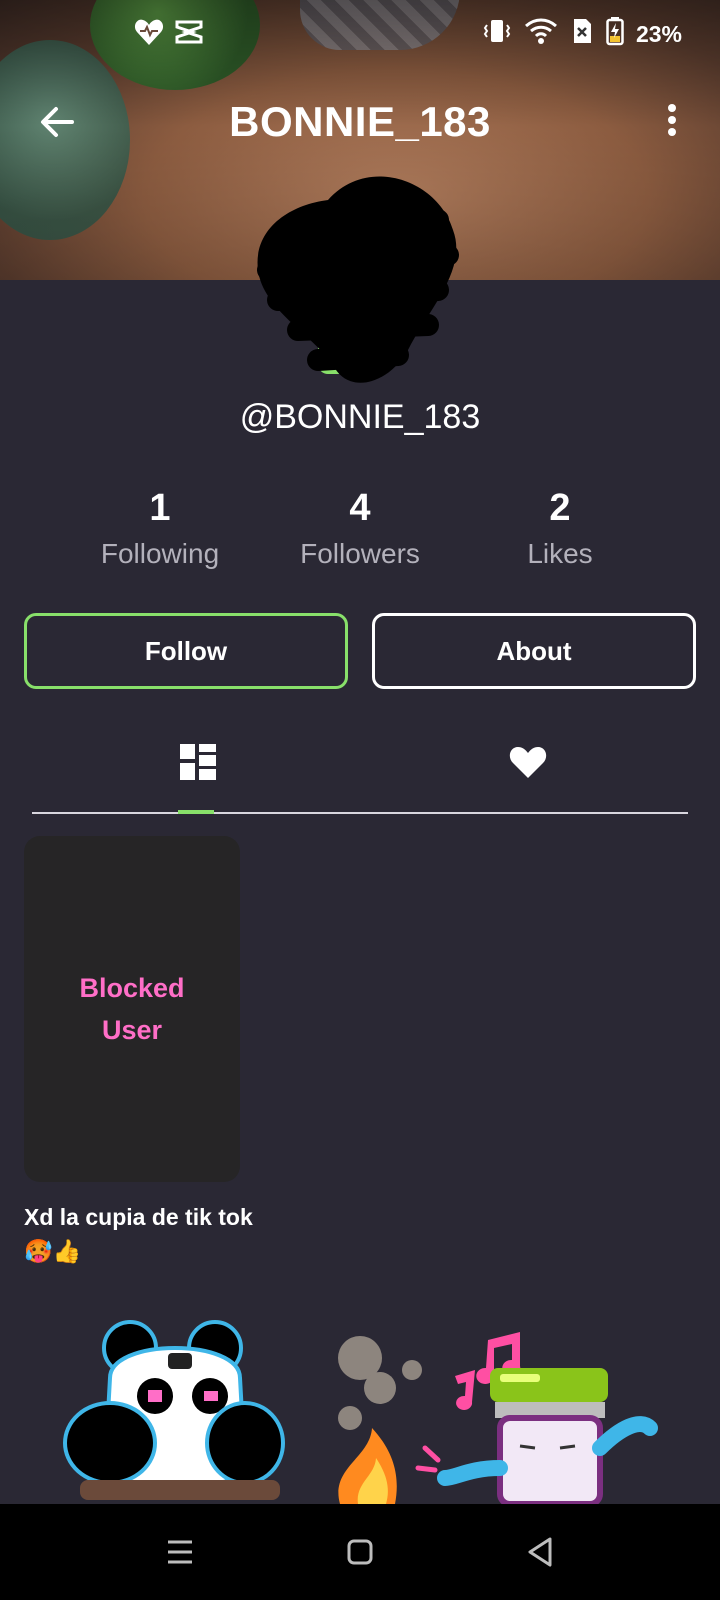 The image size is (720, 1600). What do you see at coordinates (560, 553) in the screenshot?
I see `stat-label: Likes` at bounding box center [560, 553].